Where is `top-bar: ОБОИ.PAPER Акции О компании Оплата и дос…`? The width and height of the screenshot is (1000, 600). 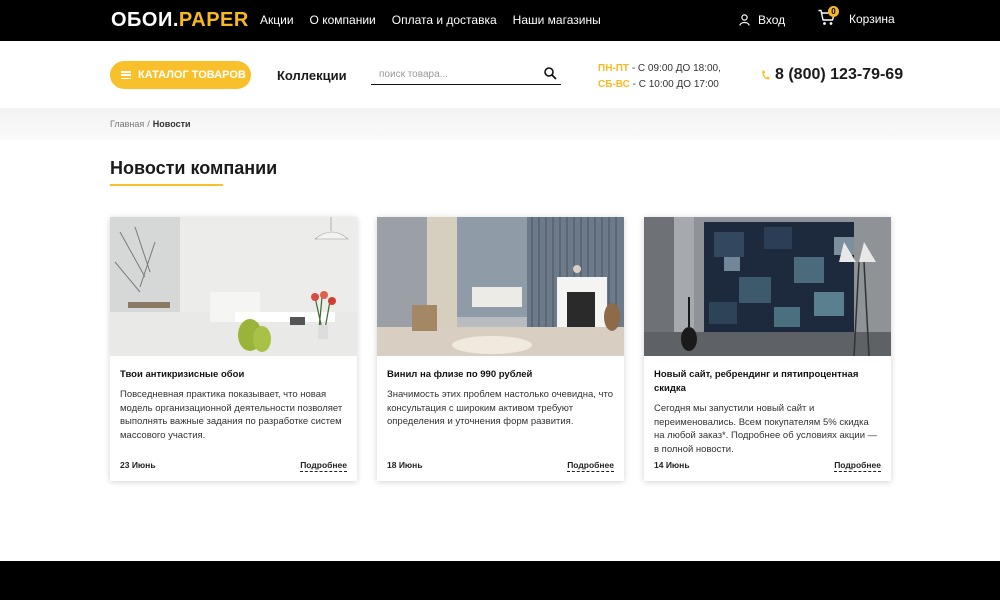 top-bar: ОБОИ.PAPER Акции О компании Оплата и дос… is located at coordinates (500, 20).